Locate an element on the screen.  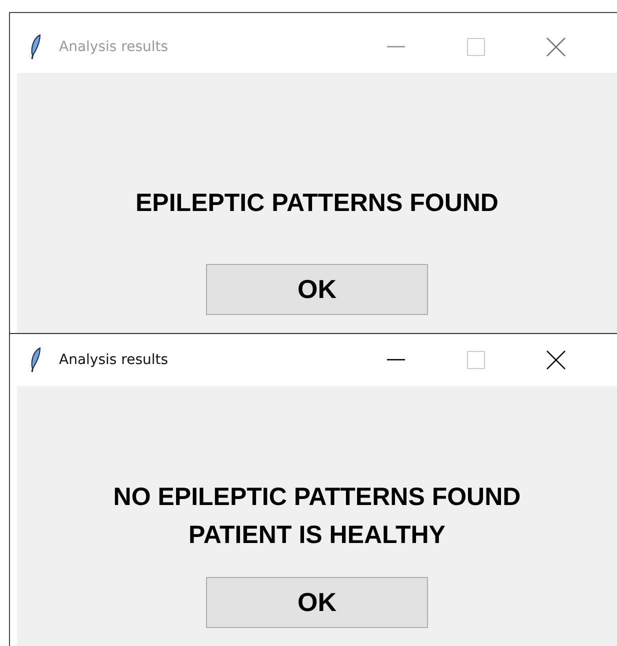
message-text: NO EPILEPTIC PATTERNS FOUND is located at coordinates (317, 497).